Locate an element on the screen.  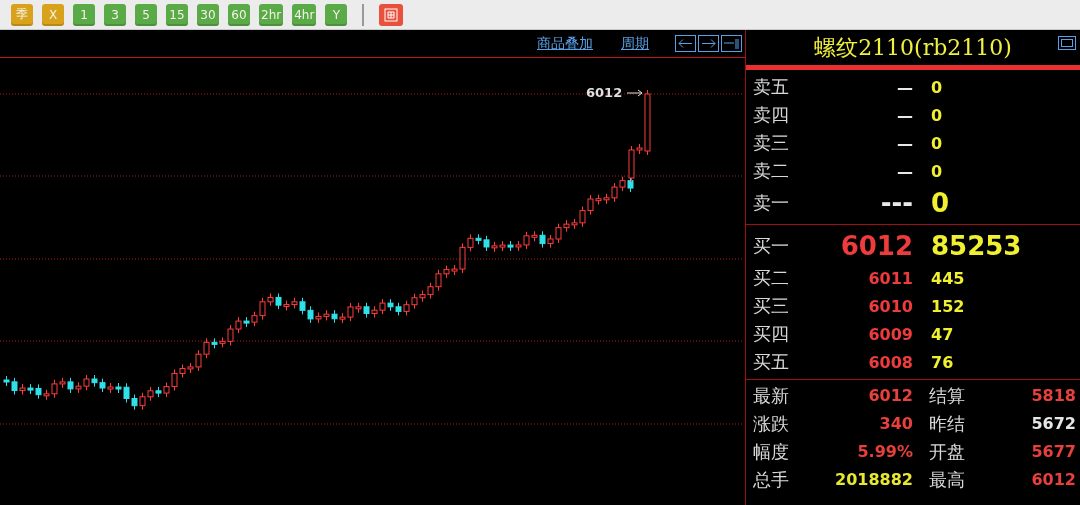
period-button: Y is located at coordinates (336, 14).